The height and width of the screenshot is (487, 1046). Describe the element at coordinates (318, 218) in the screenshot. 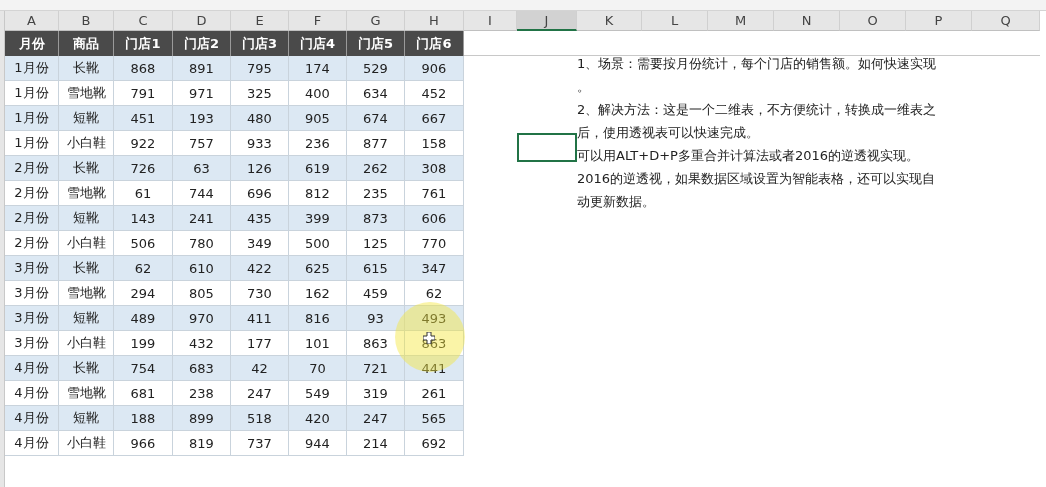

I see `table-cell: 399` at that location.